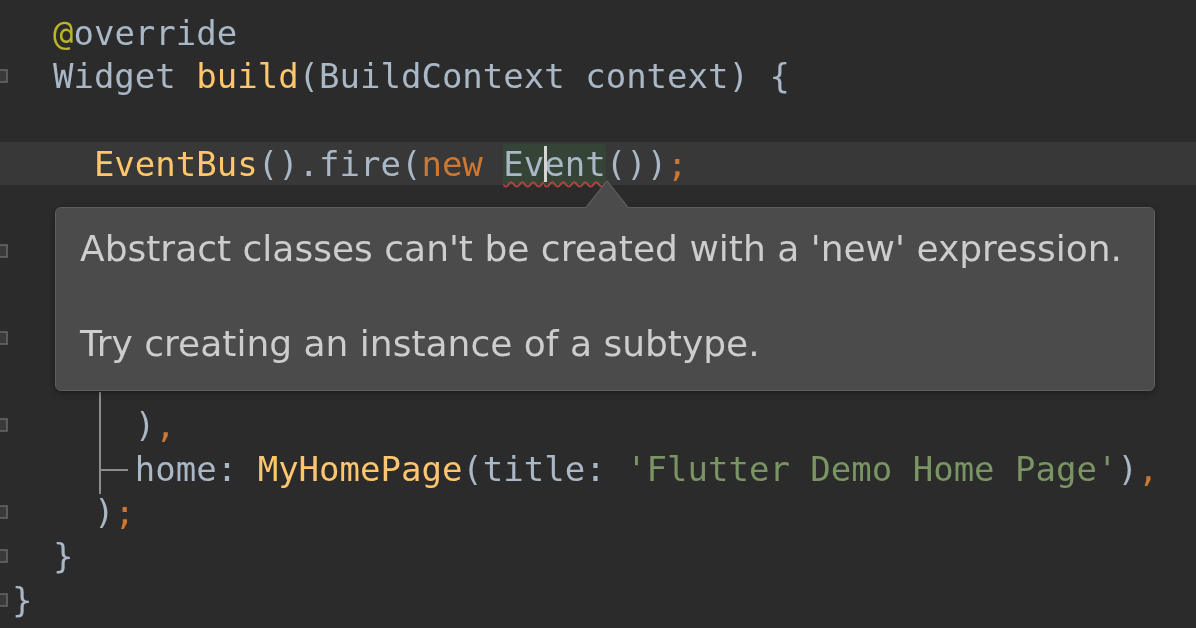 This screenshot has width=1196, height=628. What do you see at coordinates (421, 76) in the screenshot?
I see `code-line: Widget build(BuildContext context) {` at bounding box center [421, 76].